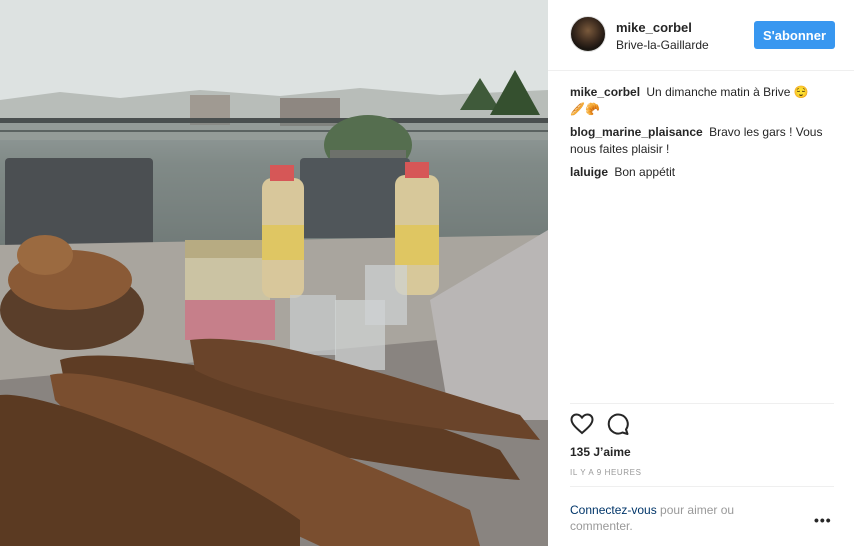 This screenshot has height=546, width=854. What do you see at coordinates (613, 510) in the screenshot?
I see `login-link: Connectez-vous` at bounding box center [613, 510].